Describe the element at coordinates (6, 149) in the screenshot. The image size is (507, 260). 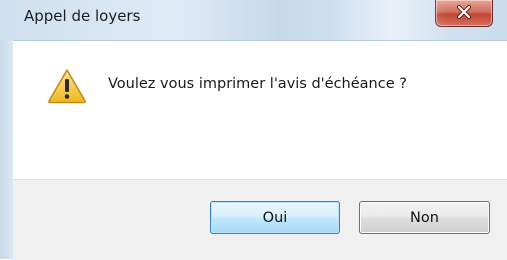
I see `window-frame-left` at that location.